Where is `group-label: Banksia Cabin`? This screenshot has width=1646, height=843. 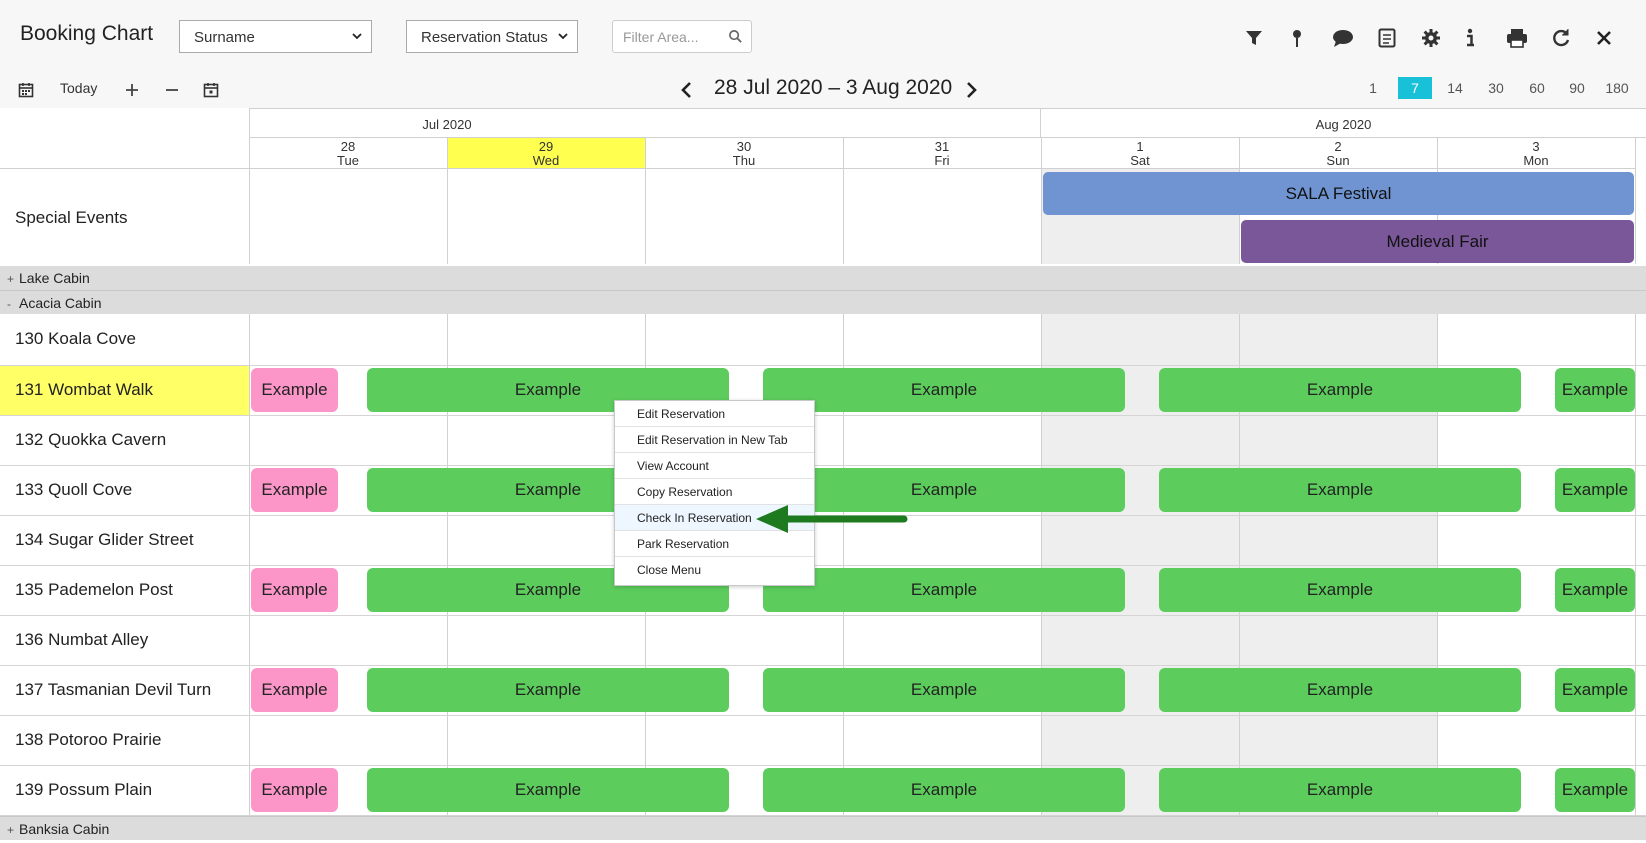 group-label: Banksia Cabin is located at coordinates (64, 829).